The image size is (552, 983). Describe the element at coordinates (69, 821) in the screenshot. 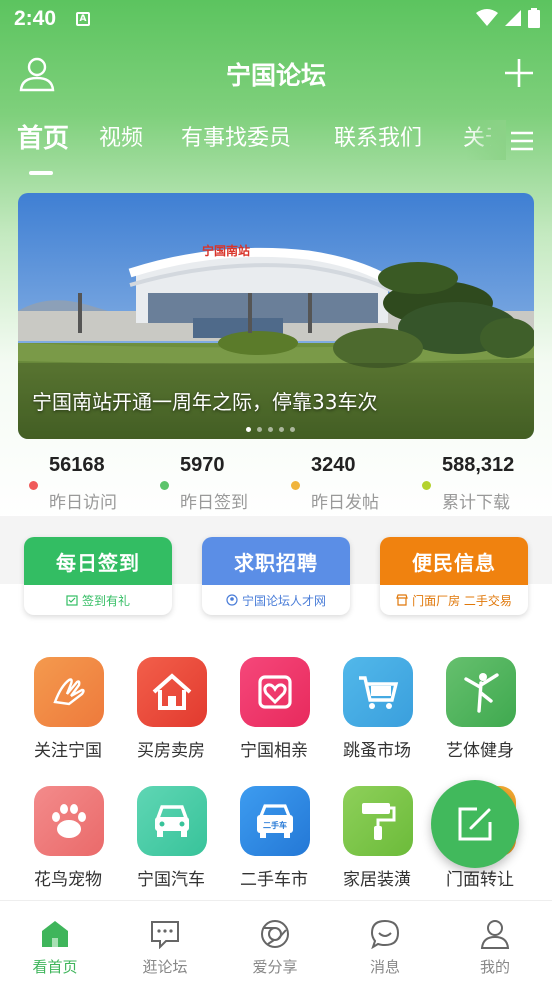

I see `paw-icon` at that location.